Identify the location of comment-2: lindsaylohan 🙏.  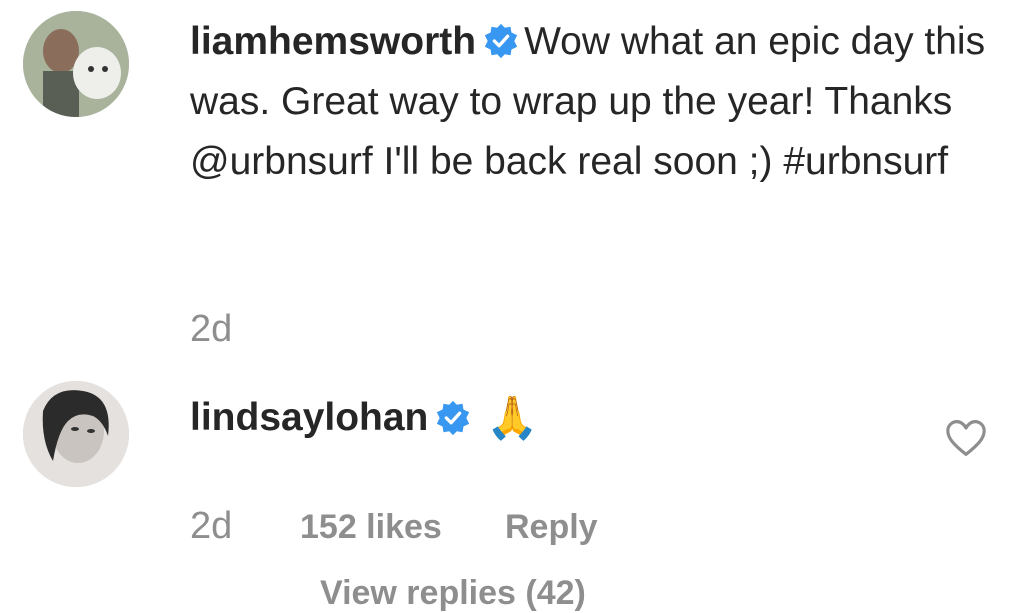
(364, 418).